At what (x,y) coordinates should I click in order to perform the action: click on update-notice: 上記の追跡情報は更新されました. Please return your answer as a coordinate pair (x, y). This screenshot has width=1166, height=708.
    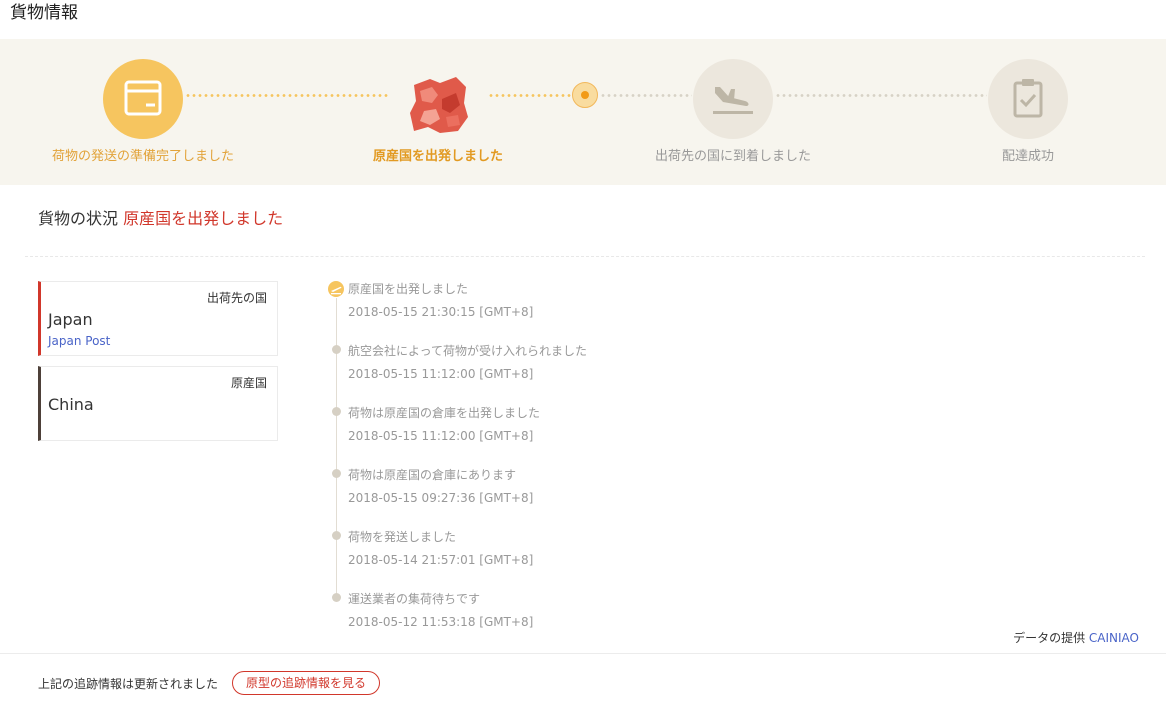
    Looking at the image, I should click on (128, 684).